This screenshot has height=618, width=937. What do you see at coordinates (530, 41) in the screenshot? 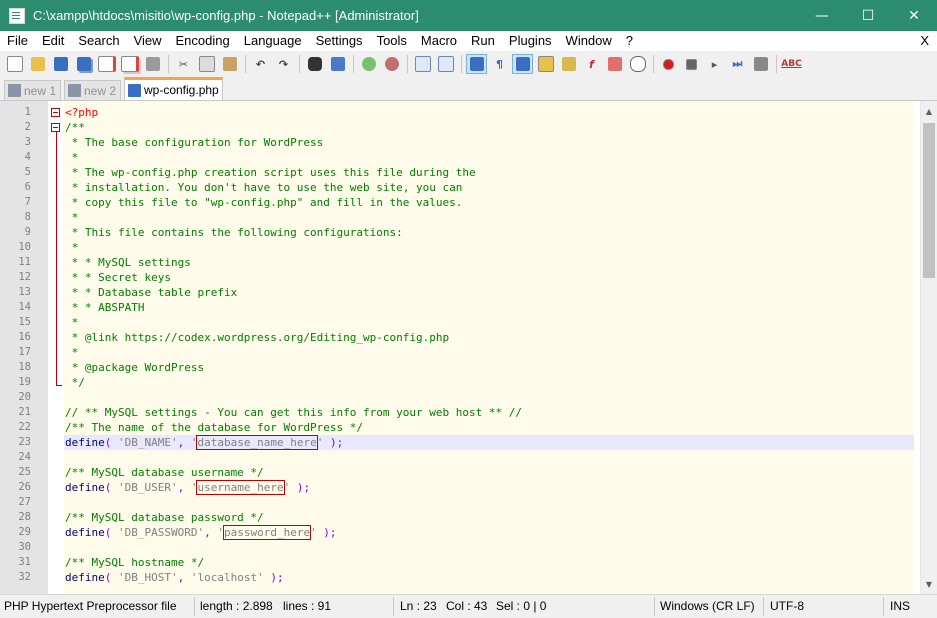
I see `menu-plugins: Plugins` at bounding box center [530, 41].